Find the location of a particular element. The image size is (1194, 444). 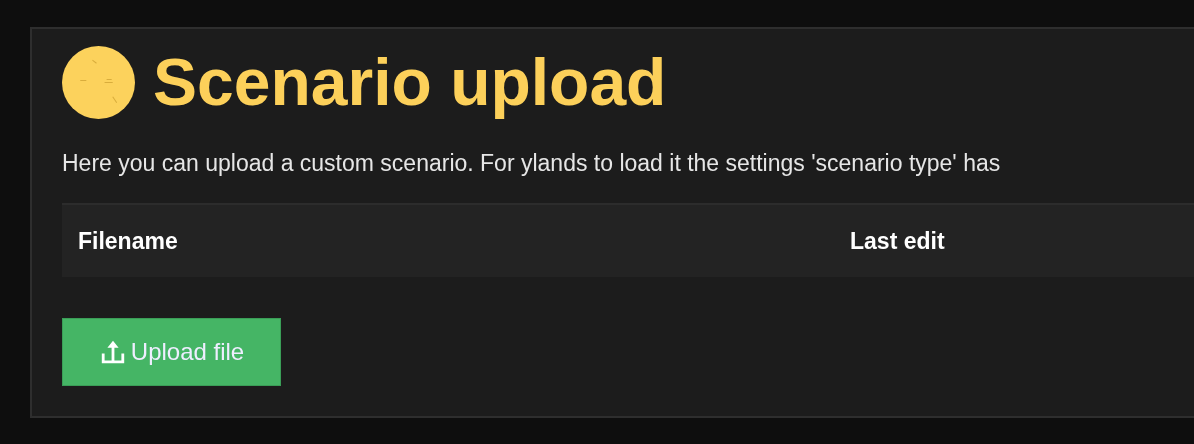

column-header: Last edit is located at coordinates (897, 241).